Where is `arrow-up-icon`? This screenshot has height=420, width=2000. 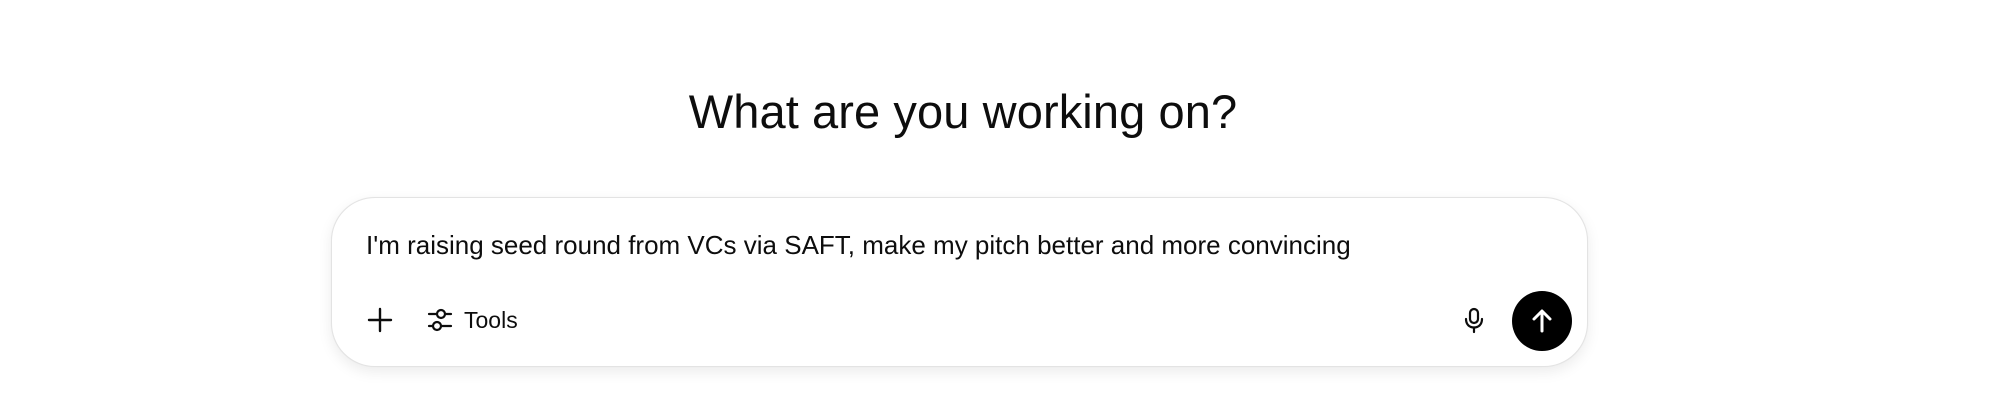
arrow-up-icon is located at coordinates (1542, 321).